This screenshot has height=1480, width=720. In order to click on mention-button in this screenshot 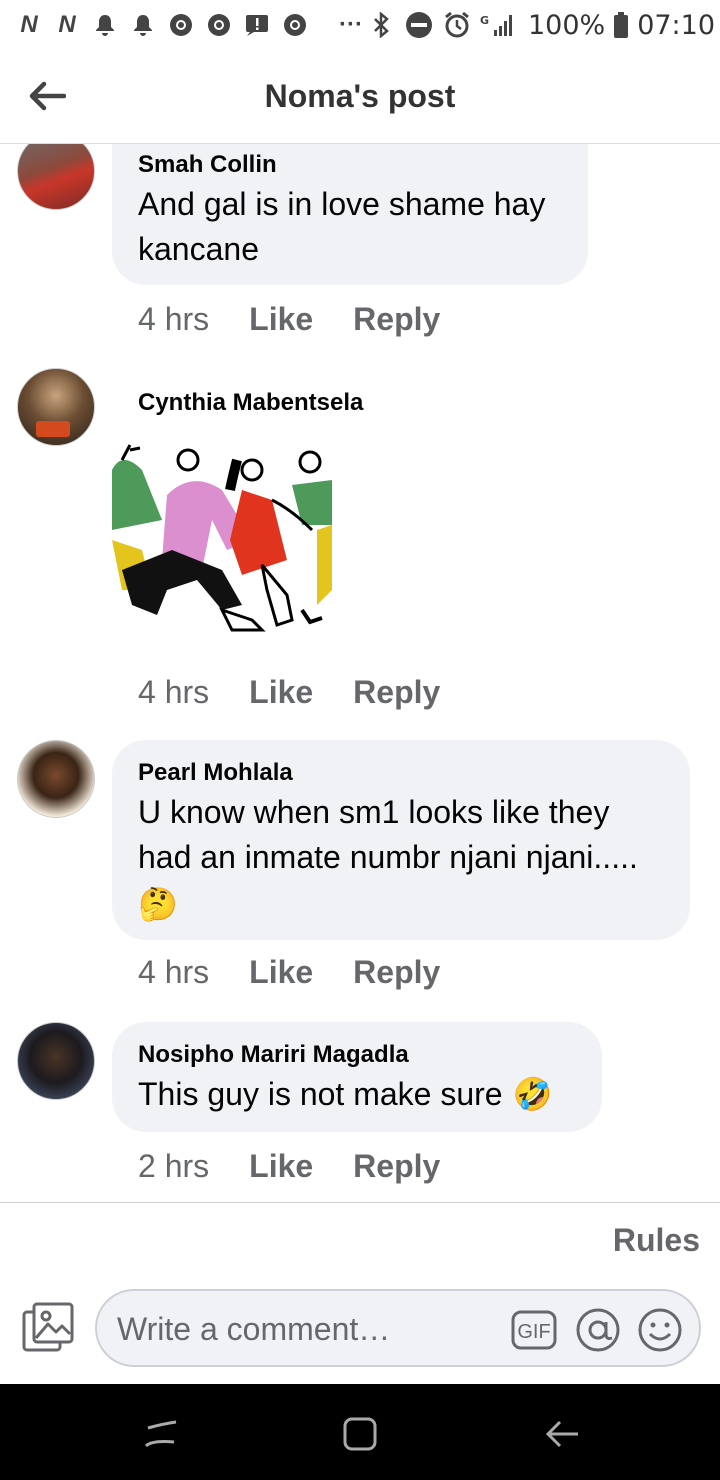, I will do `click(598, 1330)`.